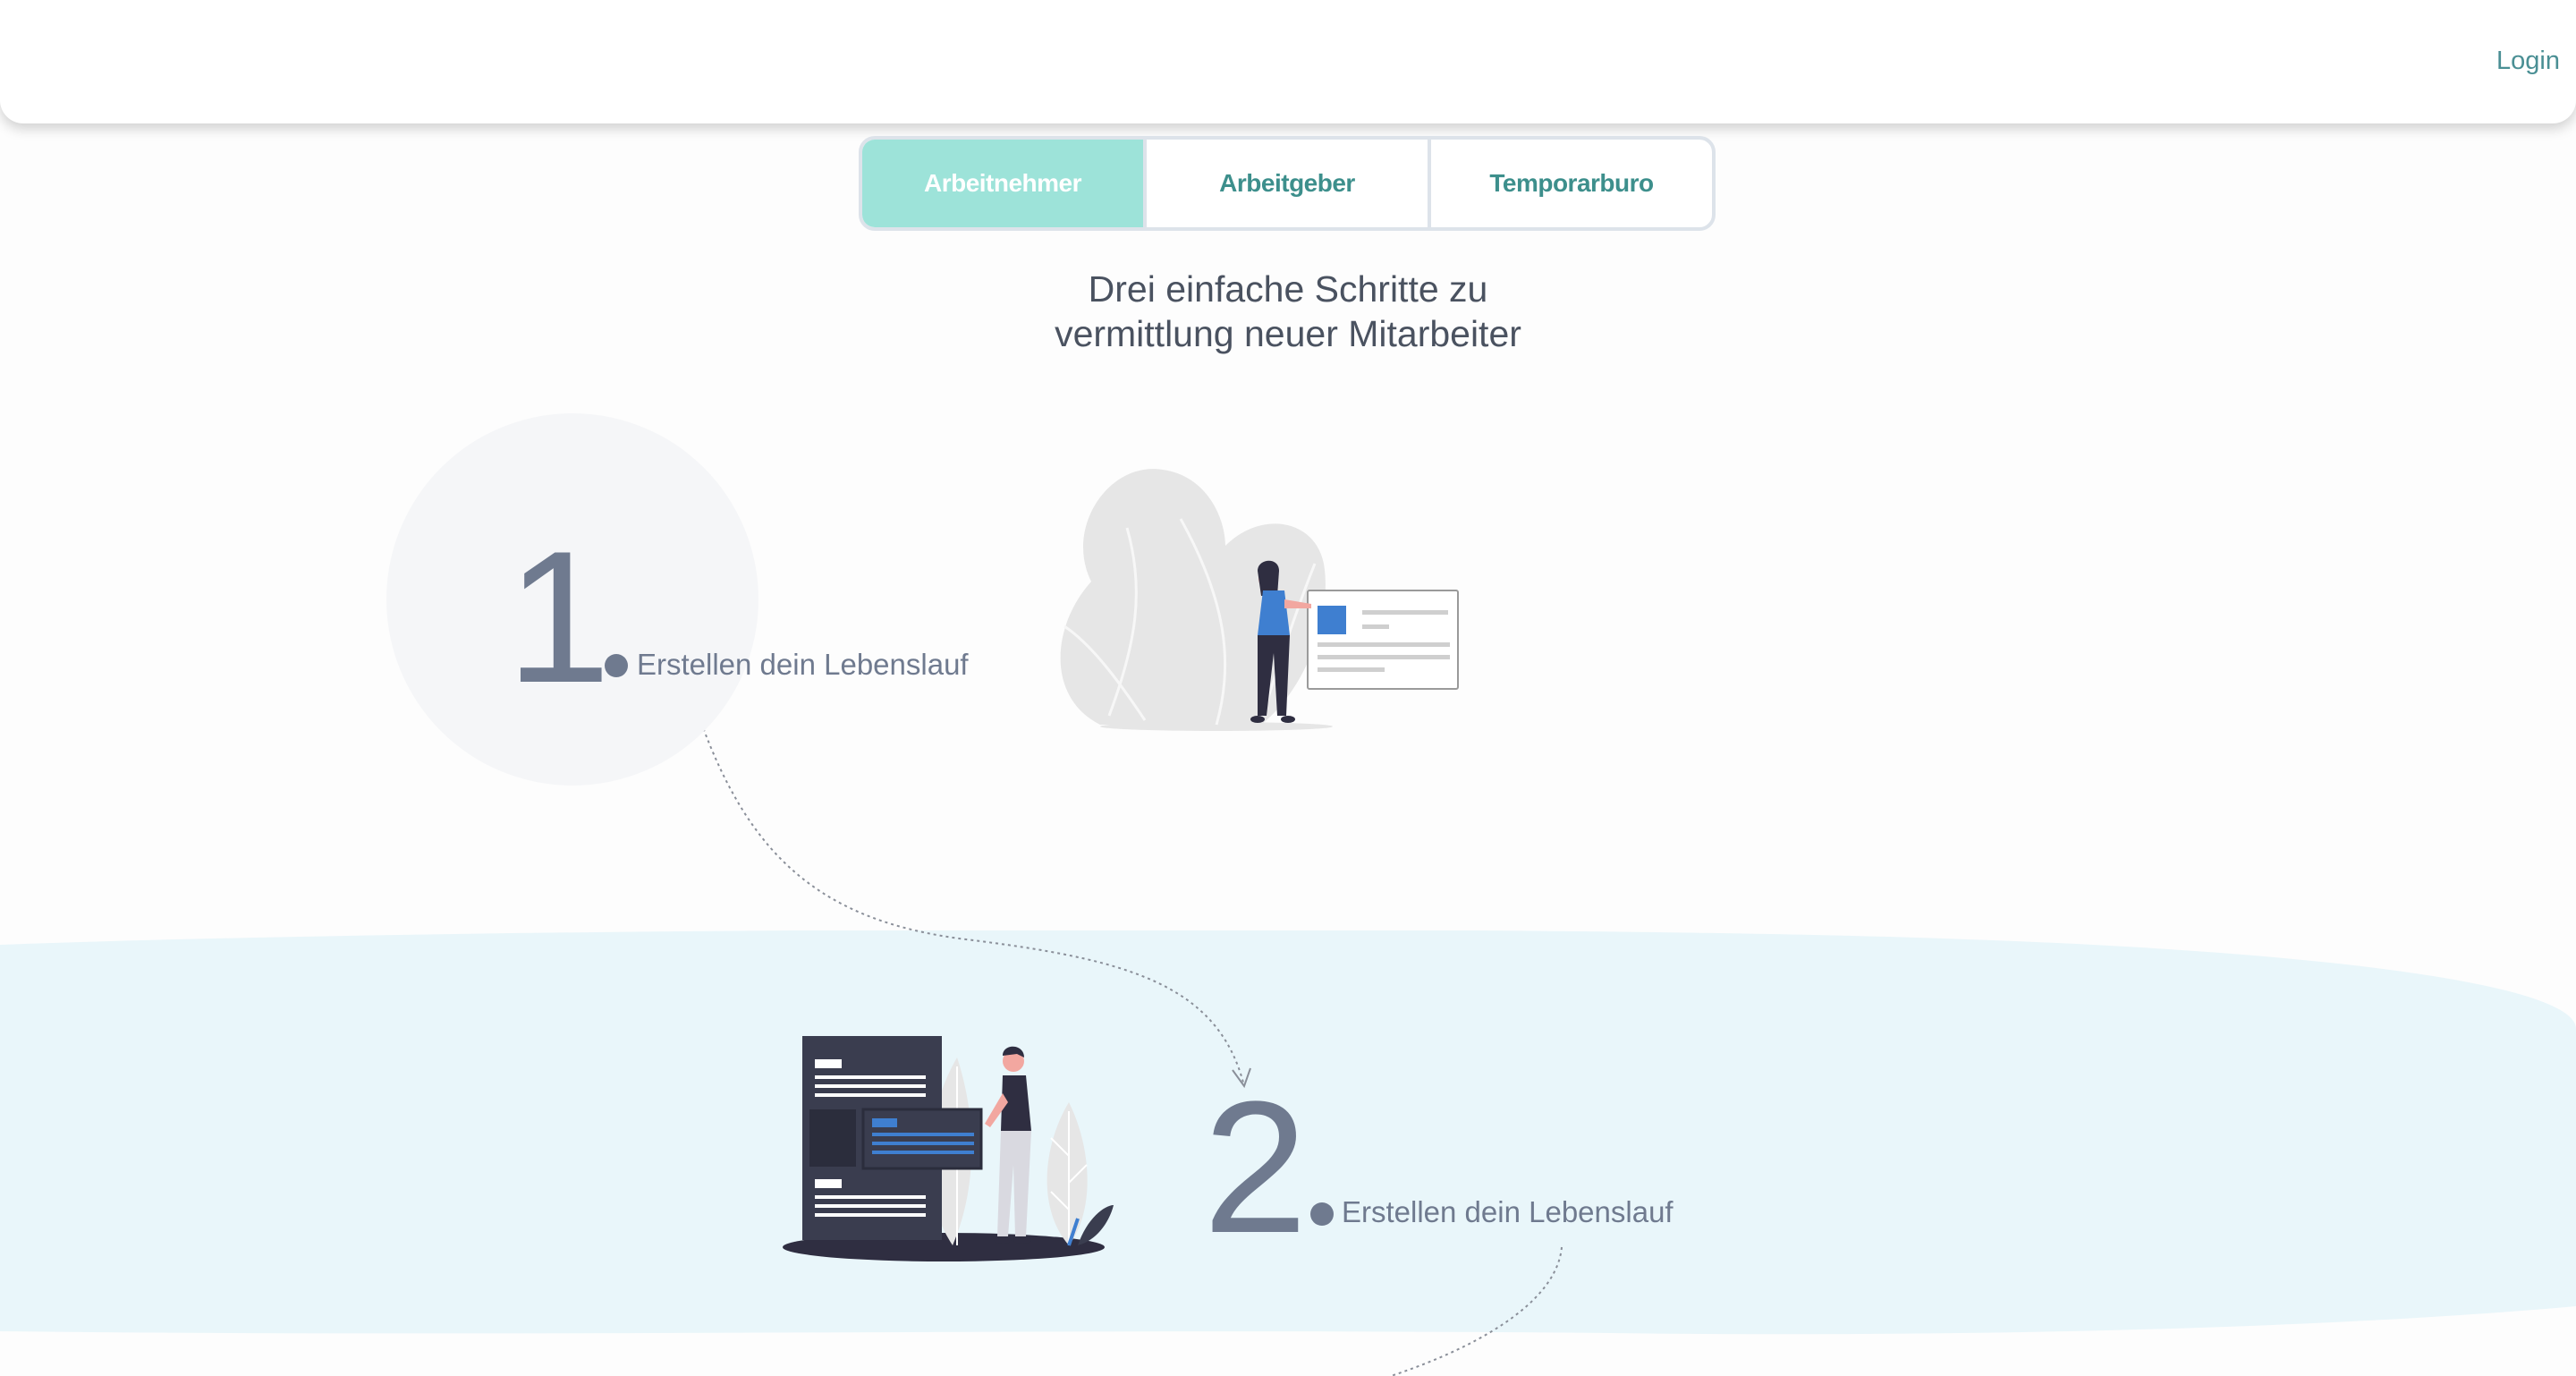 The width and height of the screenshot is (2576, 1376). Describe the element at coordinates (1288, 334) in the screenshot. I see `headline-line-2: vermittlung neuer Mitarbeiter` at that location.